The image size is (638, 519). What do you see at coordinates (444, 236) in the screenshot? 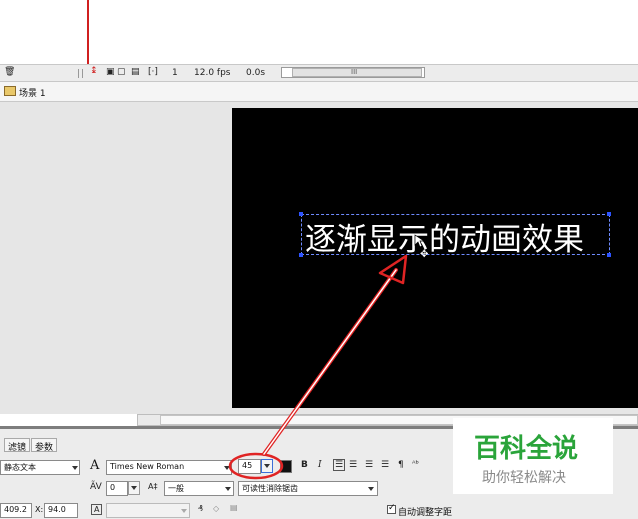
I see `stage-text: 逐渐显示的动画效果` at bounding box center [444, 236].